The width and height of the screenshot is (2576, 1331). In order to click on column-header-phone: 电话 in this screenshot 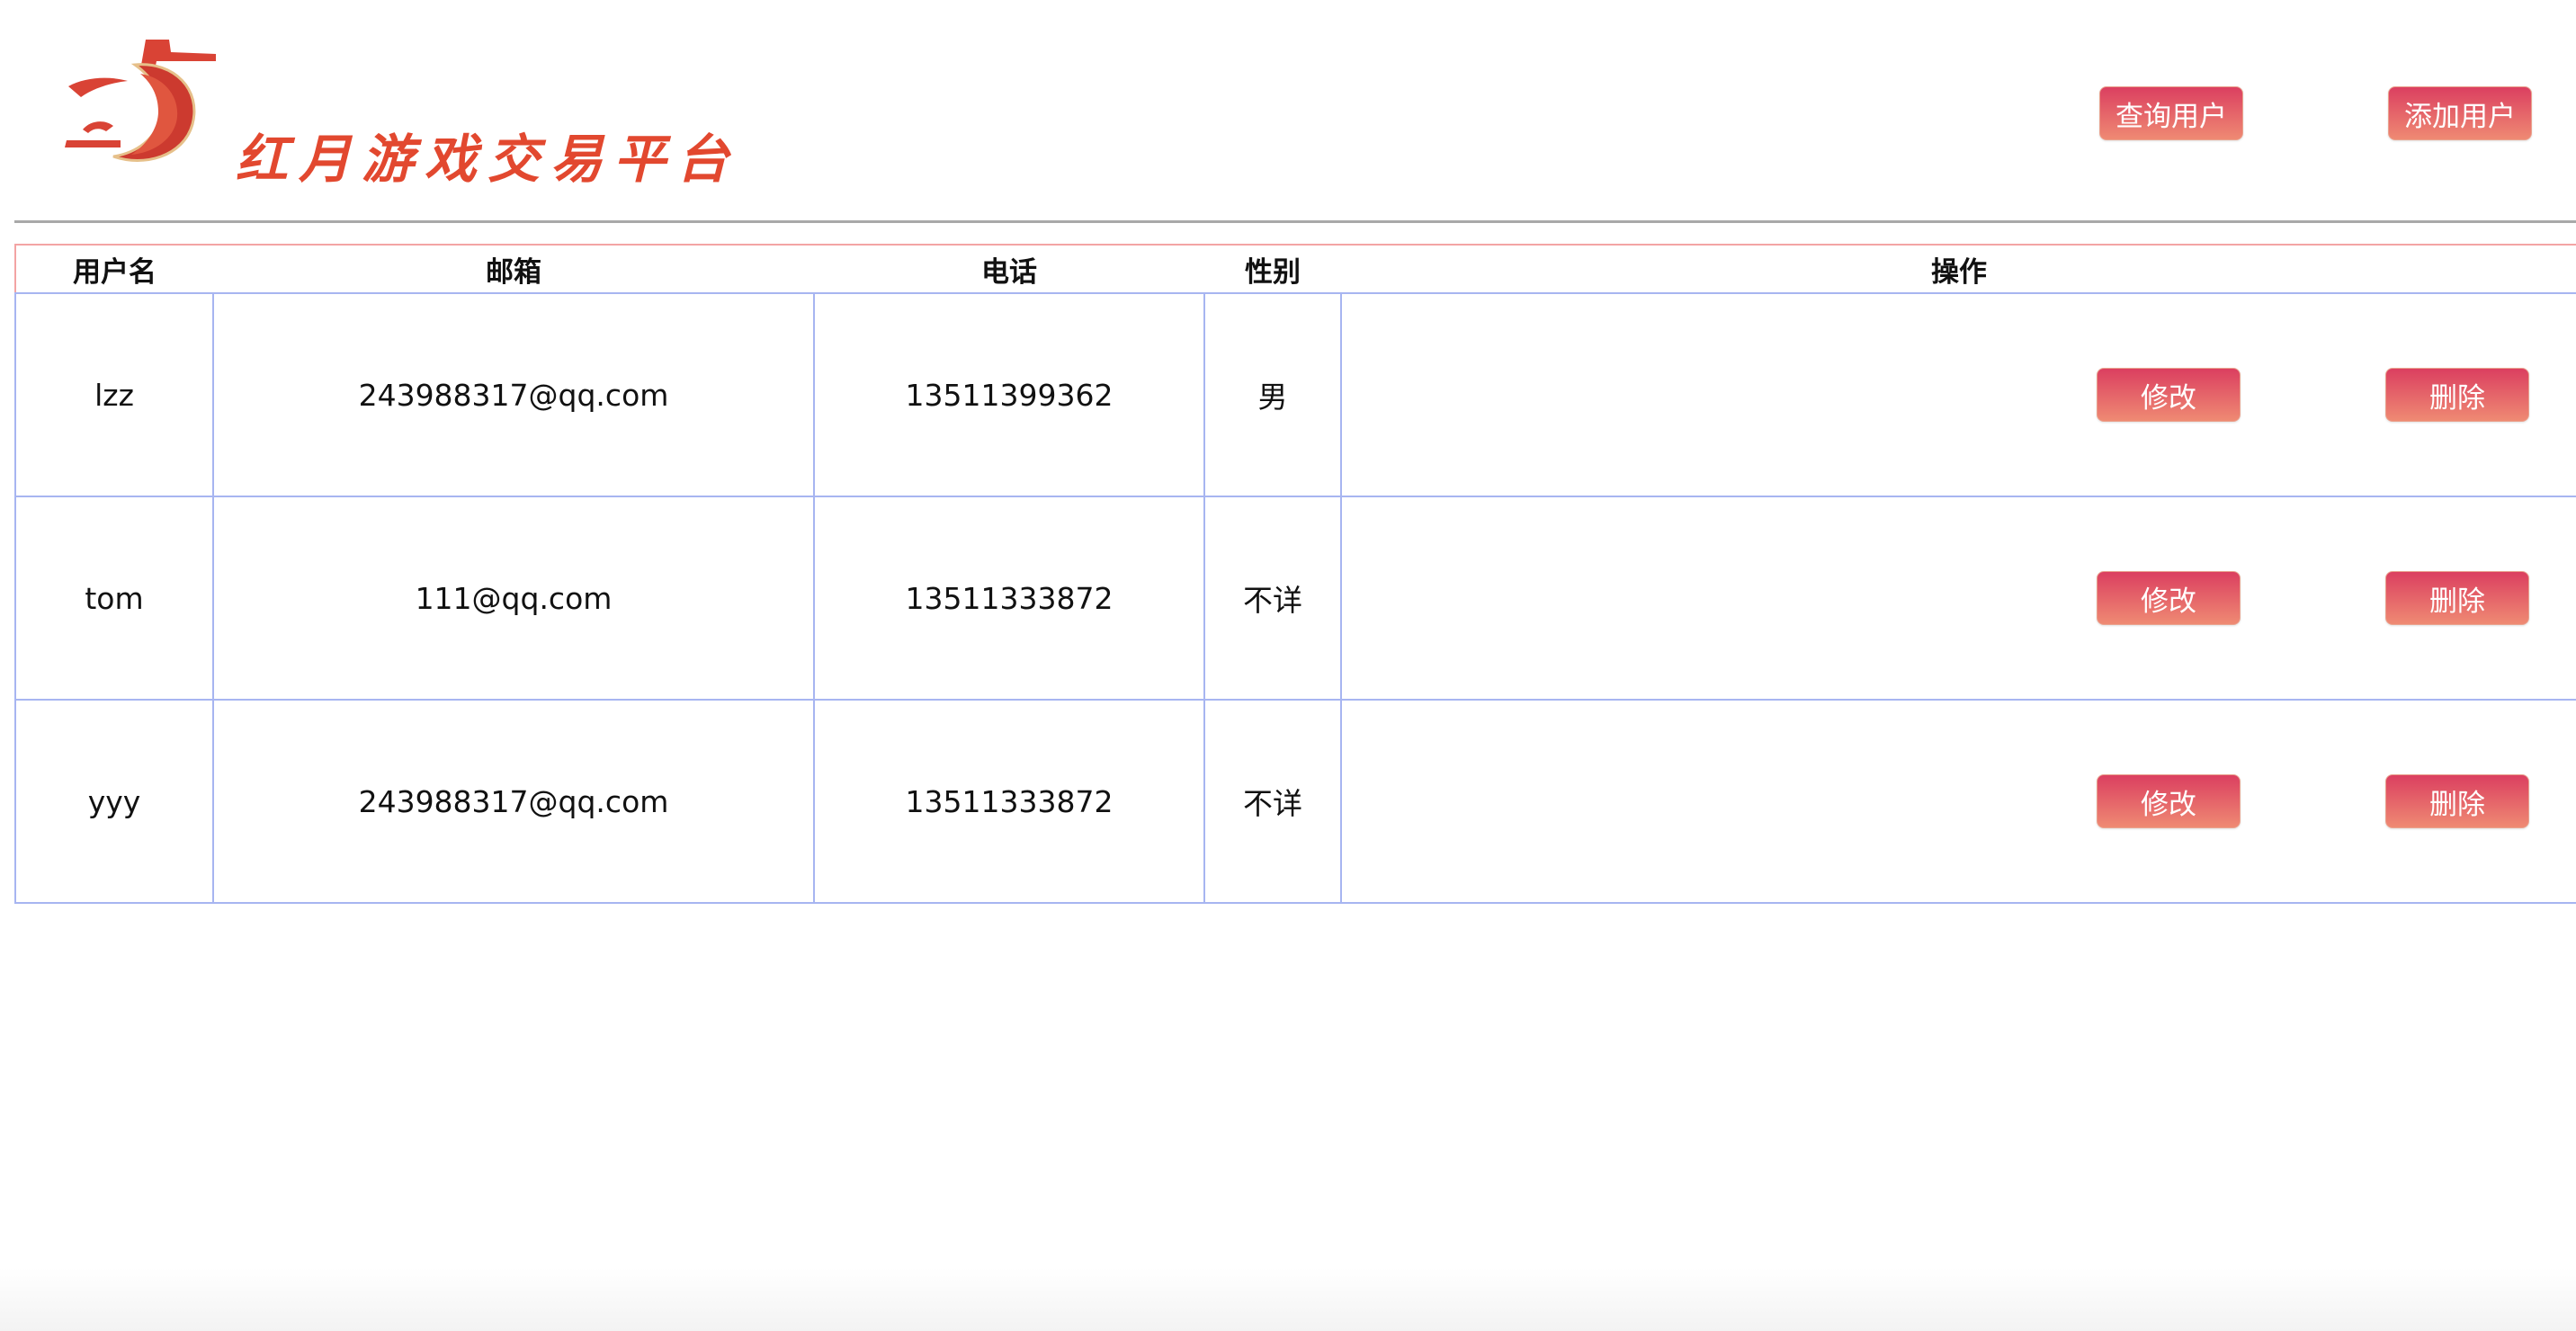, I will do `click(1009, 269)`.